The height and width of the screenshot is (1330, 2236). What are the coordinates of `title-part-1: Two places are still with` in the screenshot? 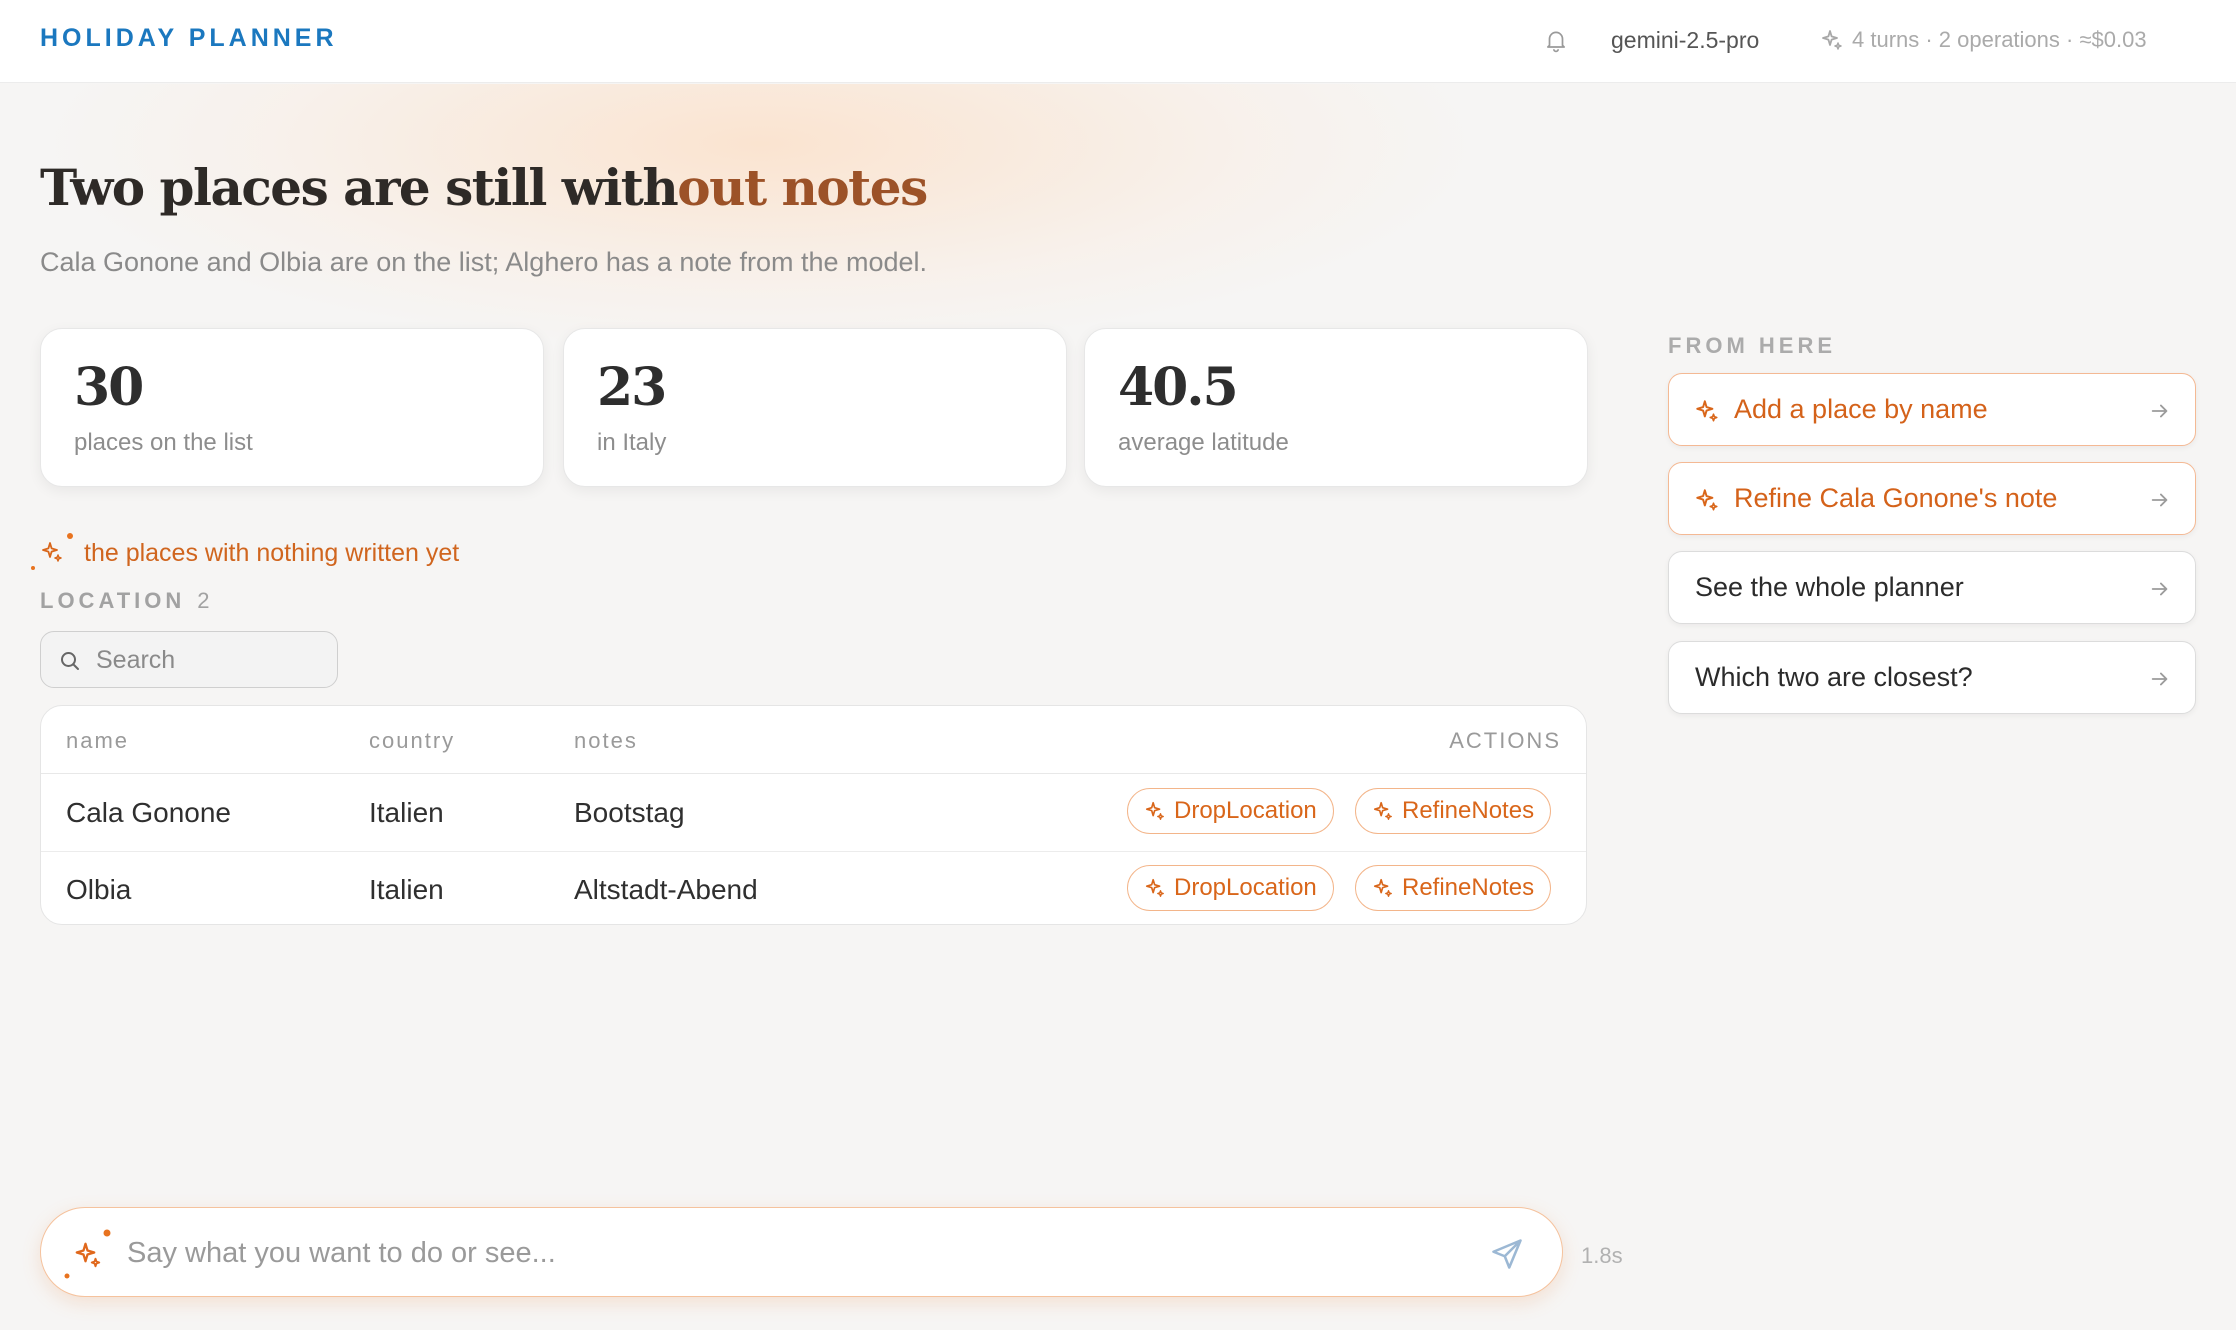 It's located at (359, 187).